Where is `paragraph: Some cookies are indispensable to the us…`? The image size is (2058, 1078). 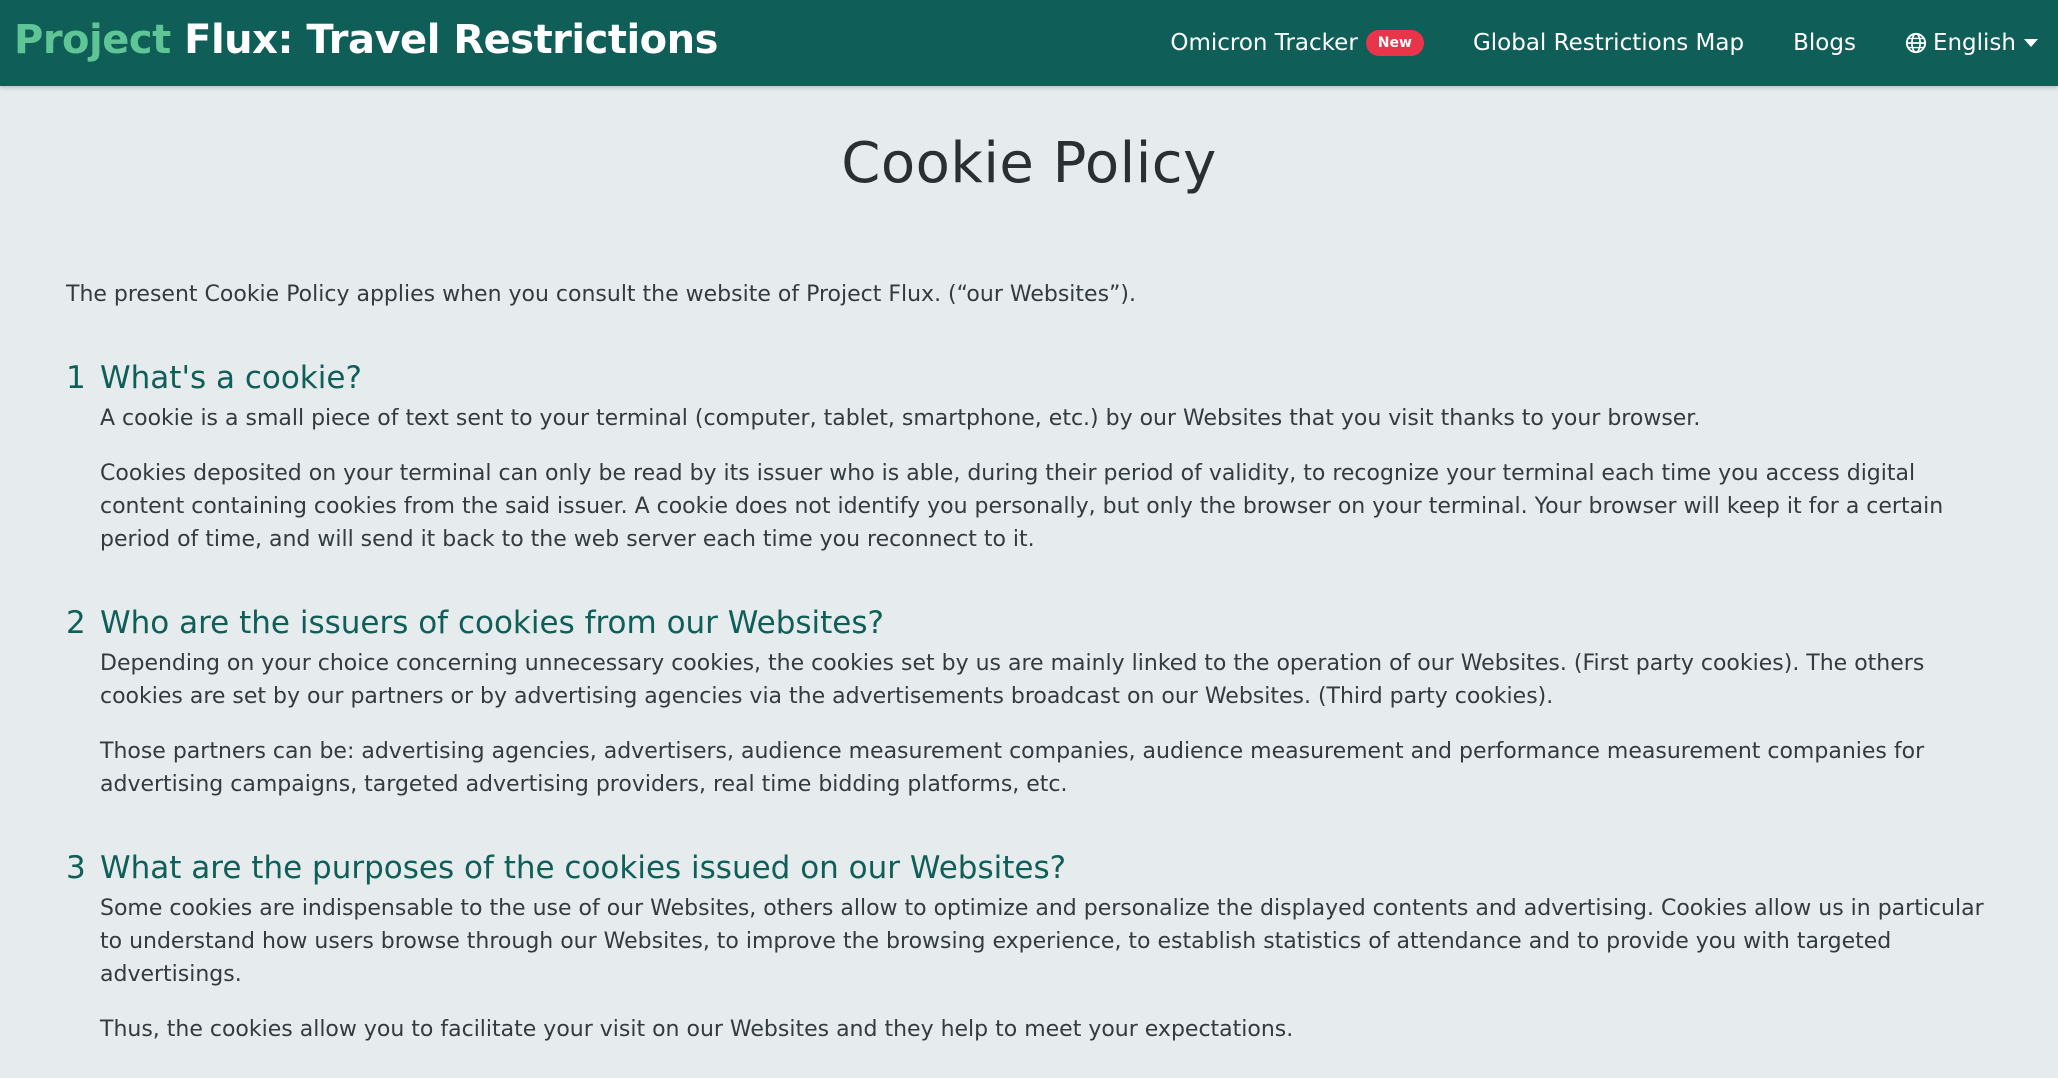
paragraph: Some cookies are indispensable to the us… is located at coordinates (1042, 941).